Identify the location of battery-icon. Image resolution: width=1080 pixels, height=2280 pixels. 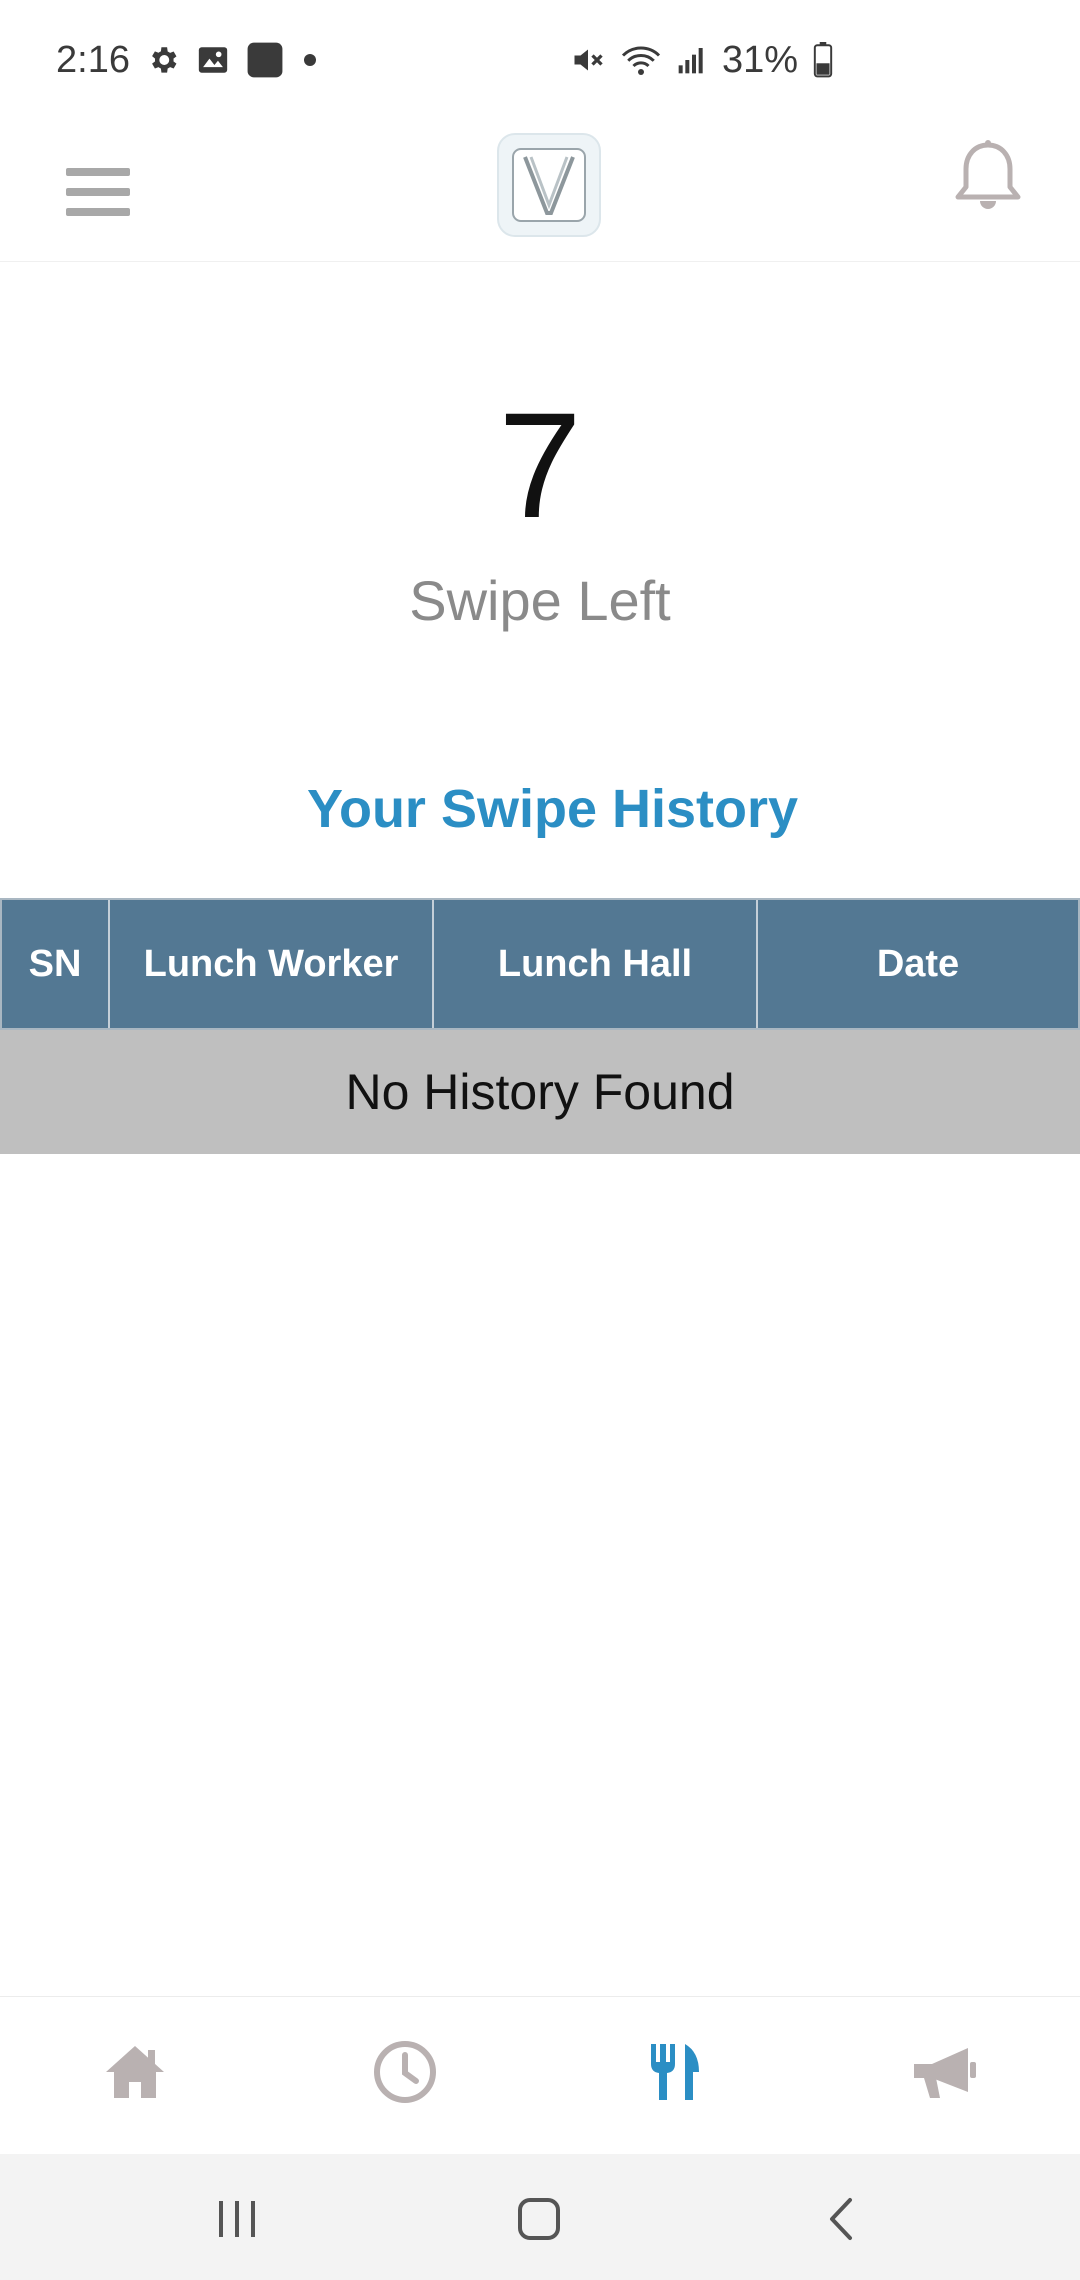
(823, 60).